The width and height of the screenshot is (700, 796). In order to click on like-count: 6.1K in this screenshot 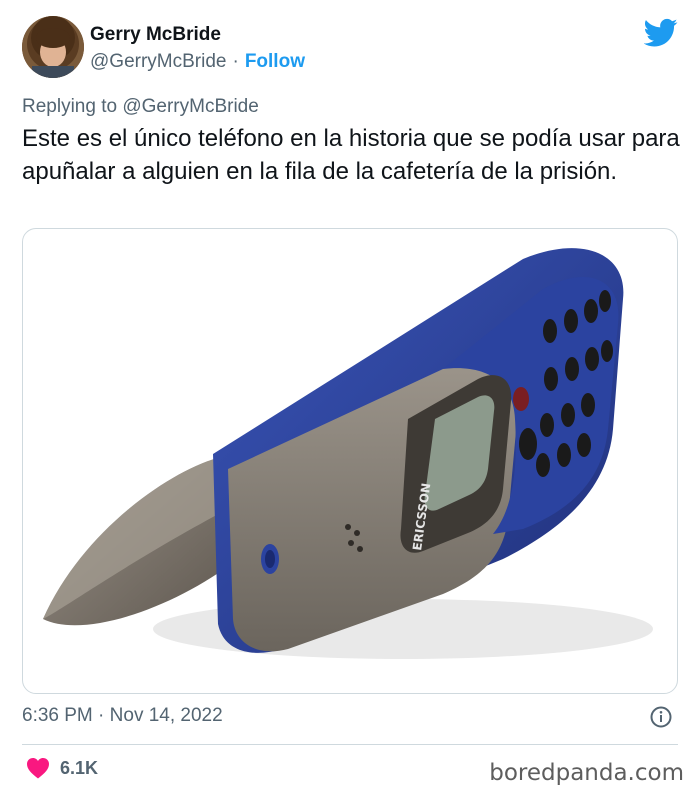, I will do `click(79, 767)`.